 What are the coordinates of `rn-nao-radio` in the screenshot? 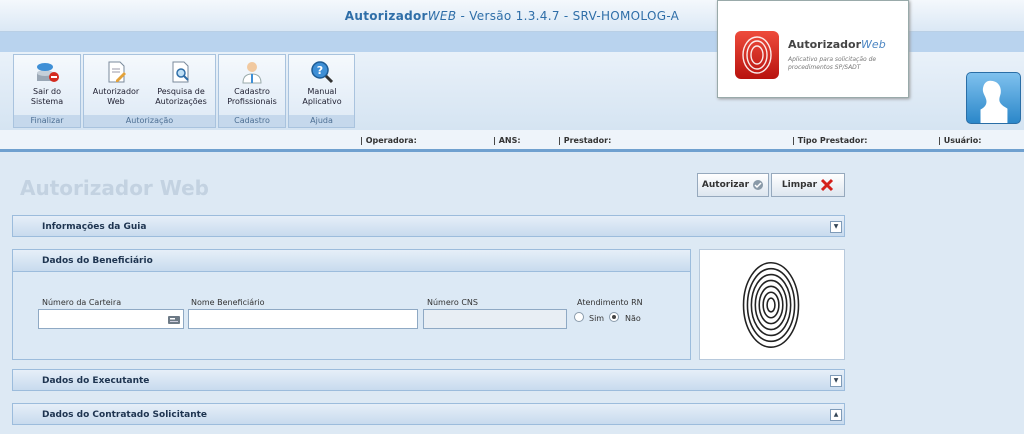 It's located at (614, 317).